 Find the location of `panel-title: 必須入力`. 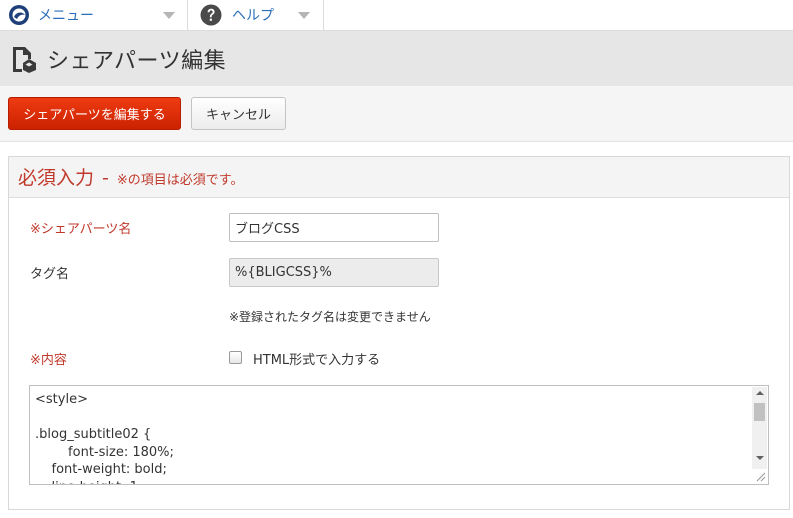

panel-title: 必須入力 is located at coordinates (56, 178).